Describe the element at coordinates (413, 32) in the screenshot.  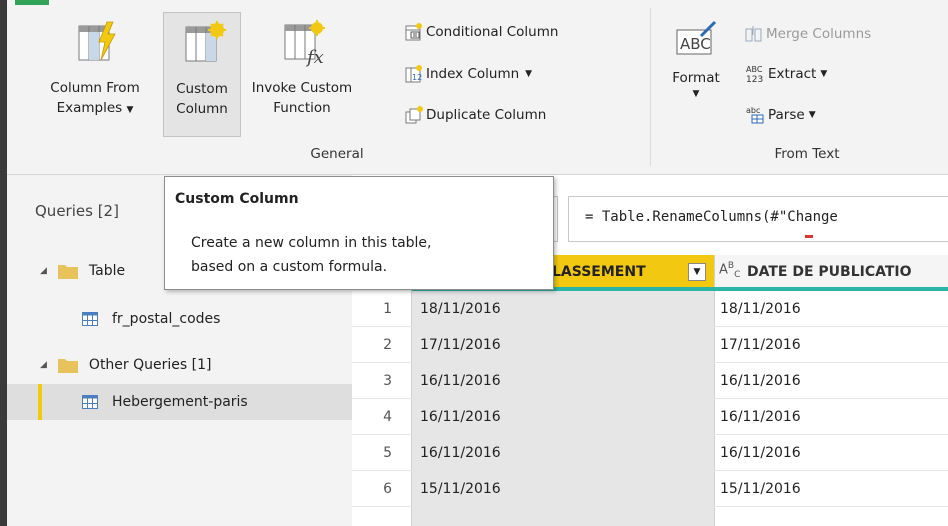
I see `conditional-column-icon` at that location.